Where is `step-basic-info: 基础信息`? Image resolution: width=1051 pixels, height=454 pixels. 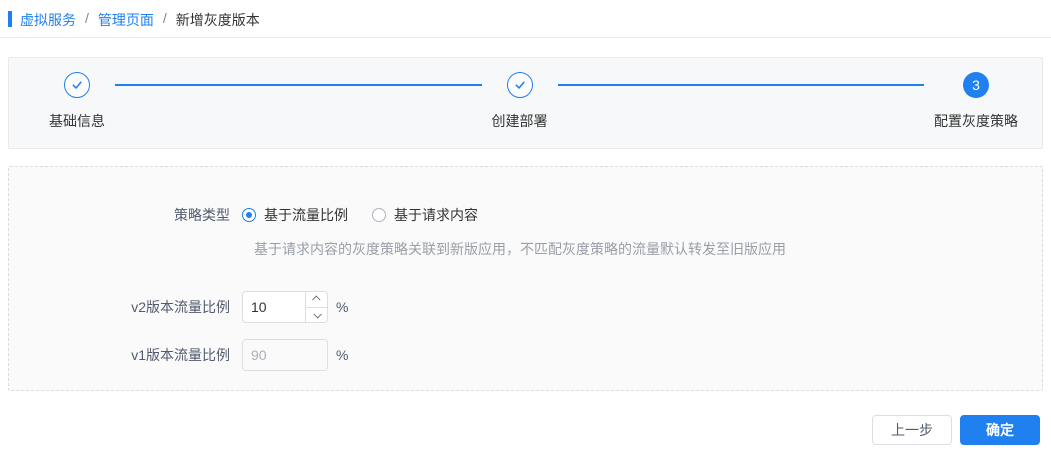
step-basic-info: 基础信息 is located at coordinates (77, 101).